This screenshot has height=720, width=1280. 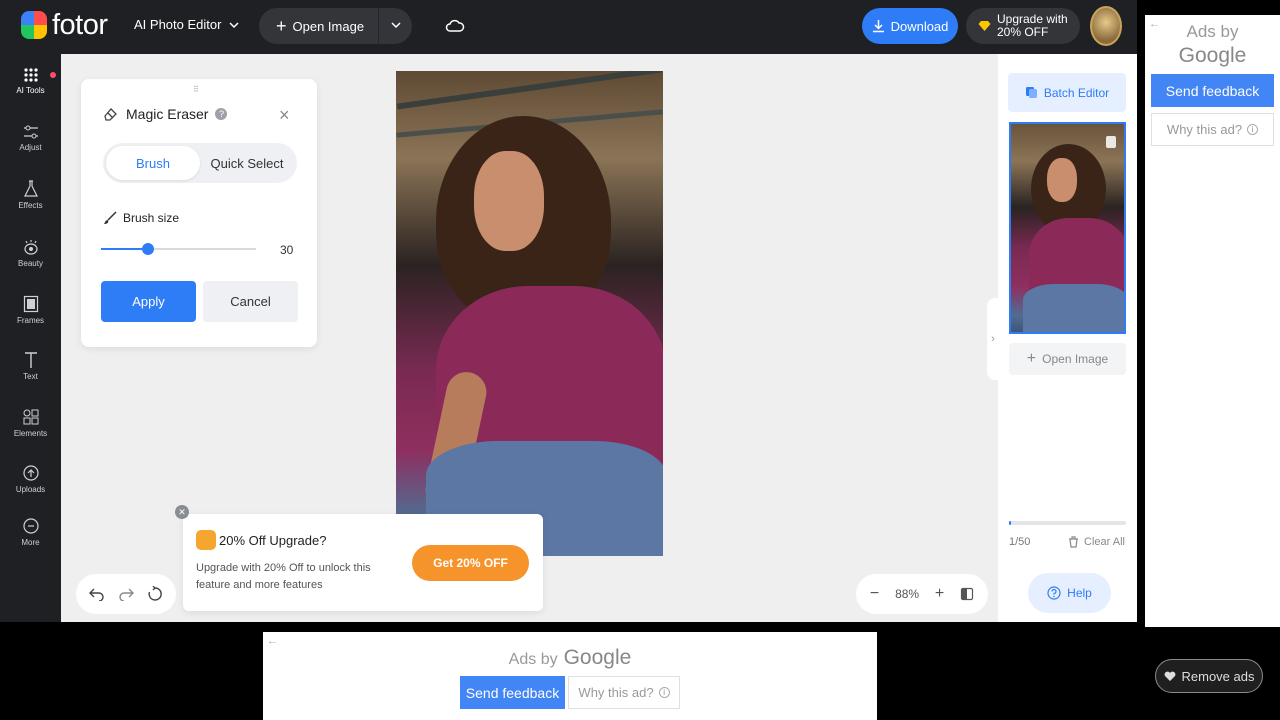 I want to click on close-icon: ✕, so click(x=182, y=512).